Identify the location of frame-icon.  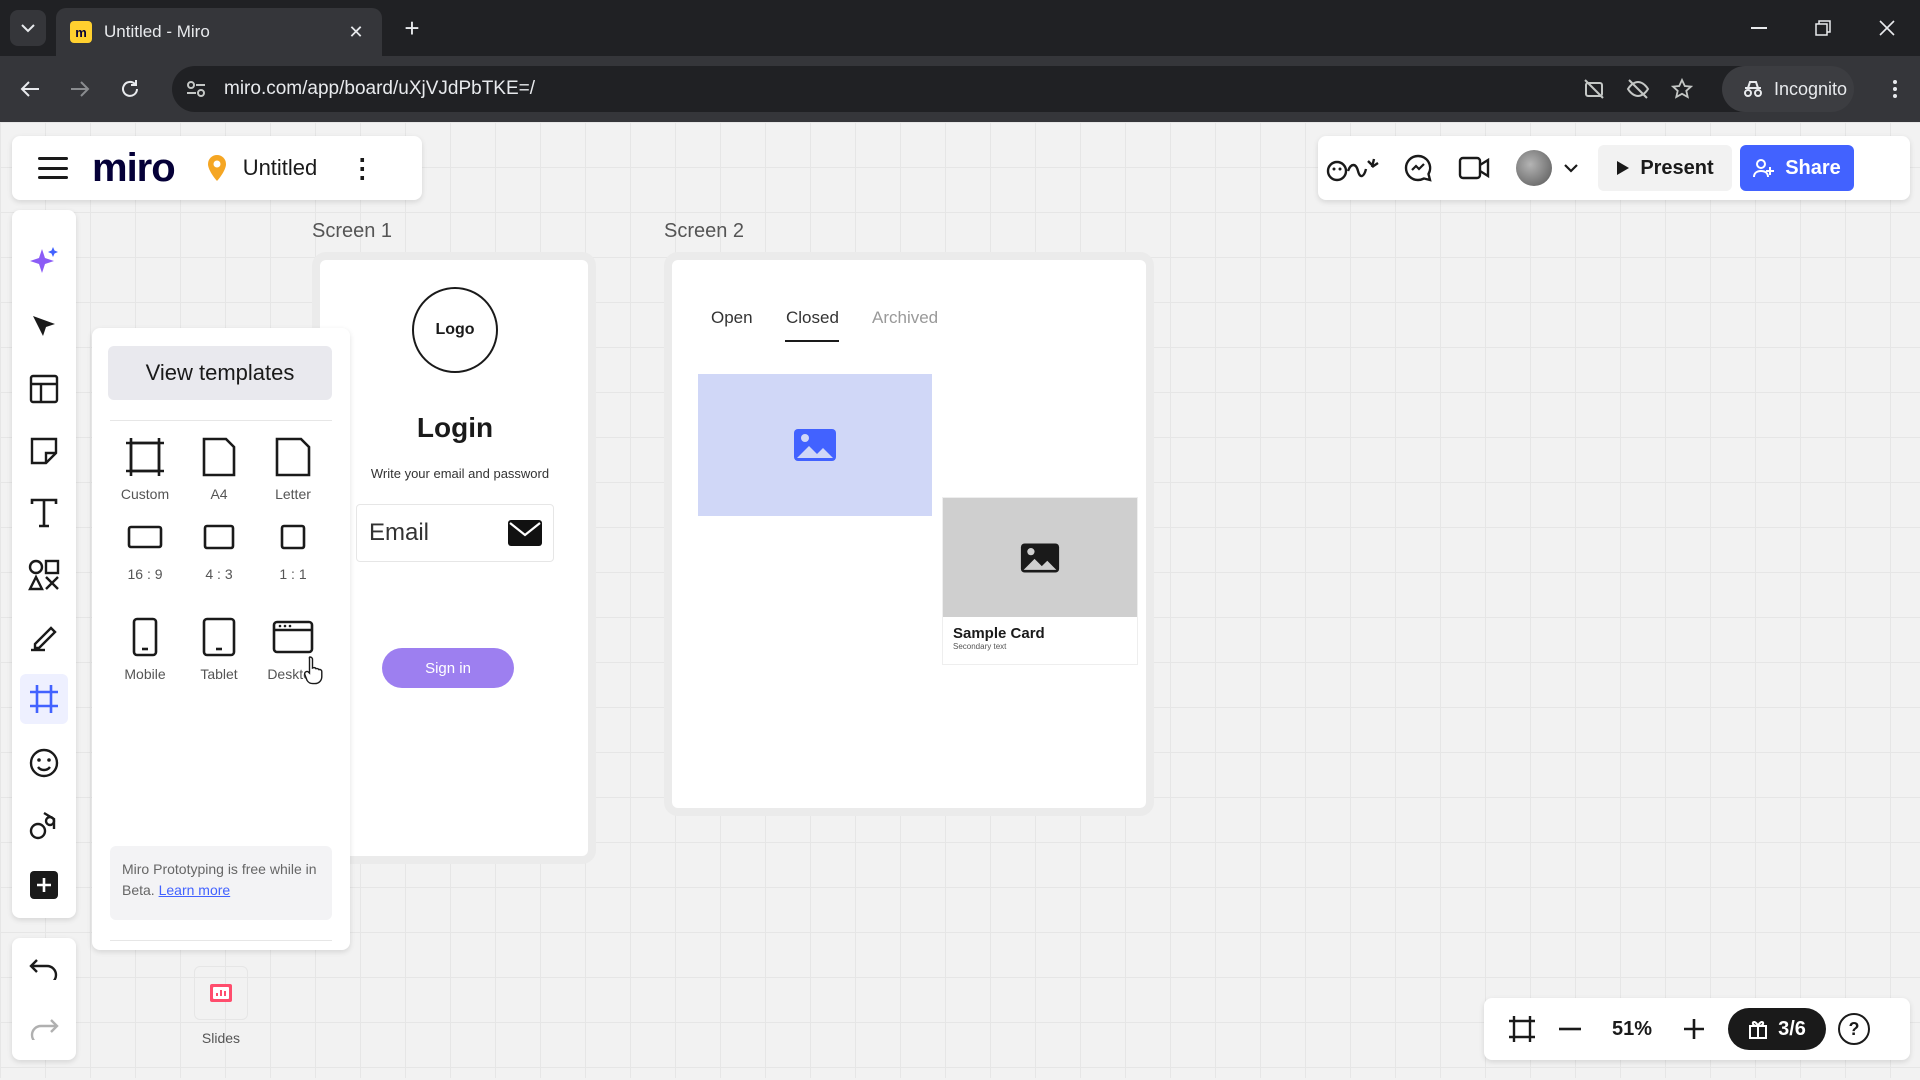
(44, 699).